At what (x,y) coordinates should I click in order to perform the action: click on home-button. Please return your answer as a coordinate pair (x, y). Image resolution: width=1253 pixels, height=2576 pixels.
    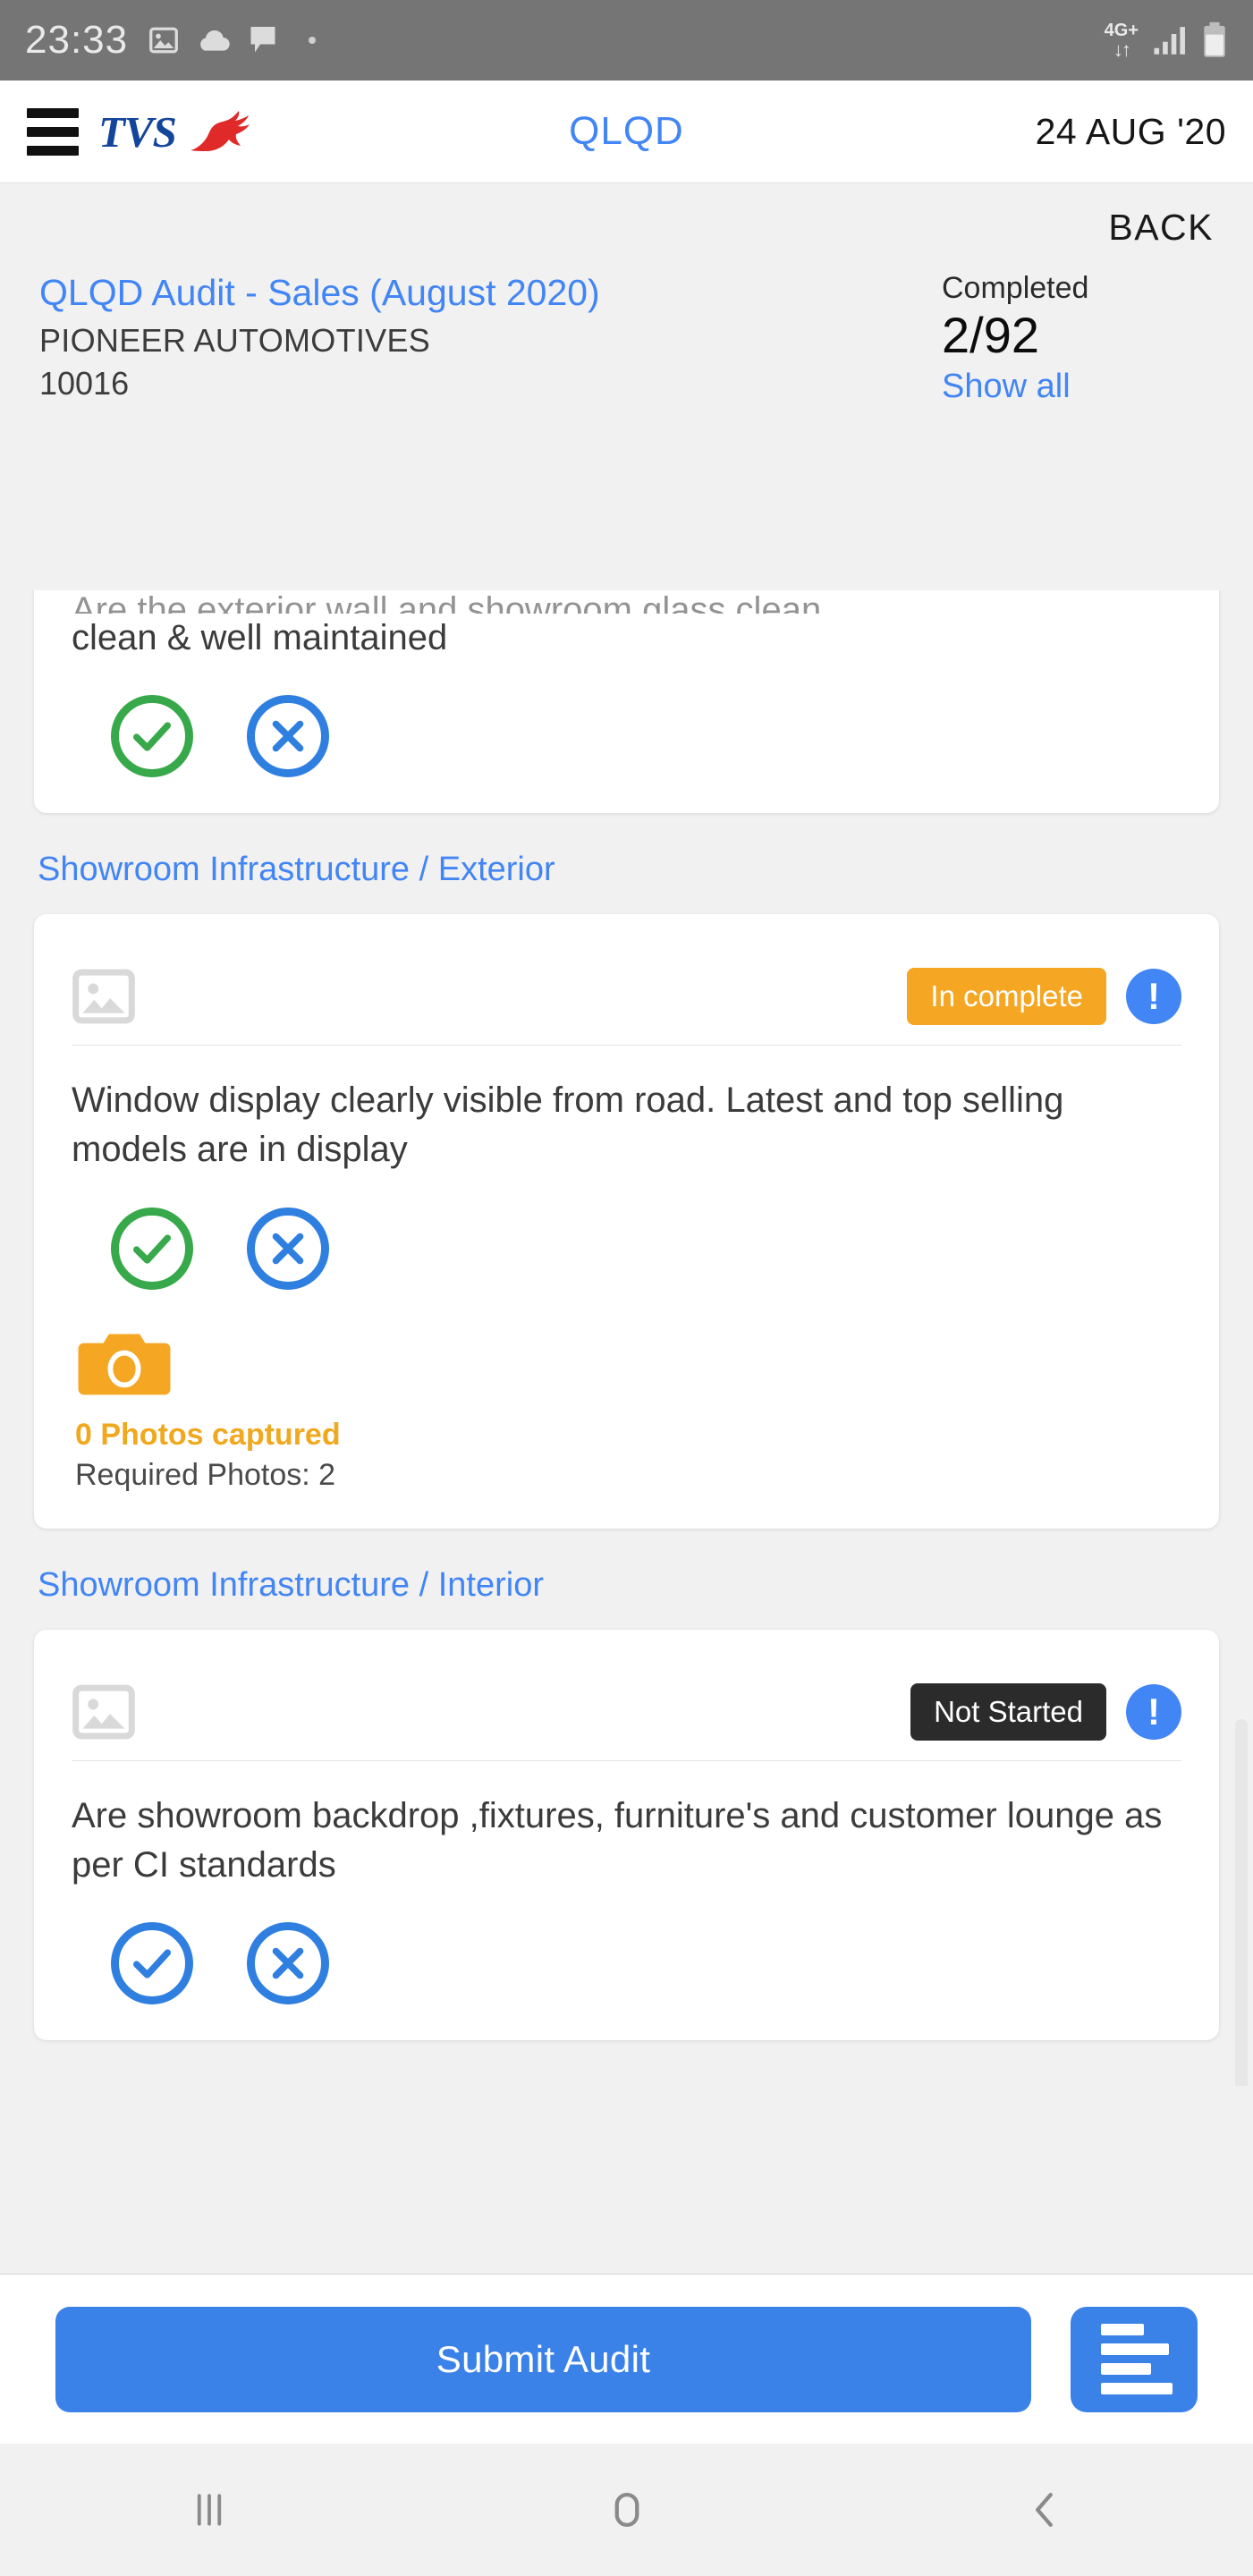
    Looking at the image, I should click on (626, 2510).